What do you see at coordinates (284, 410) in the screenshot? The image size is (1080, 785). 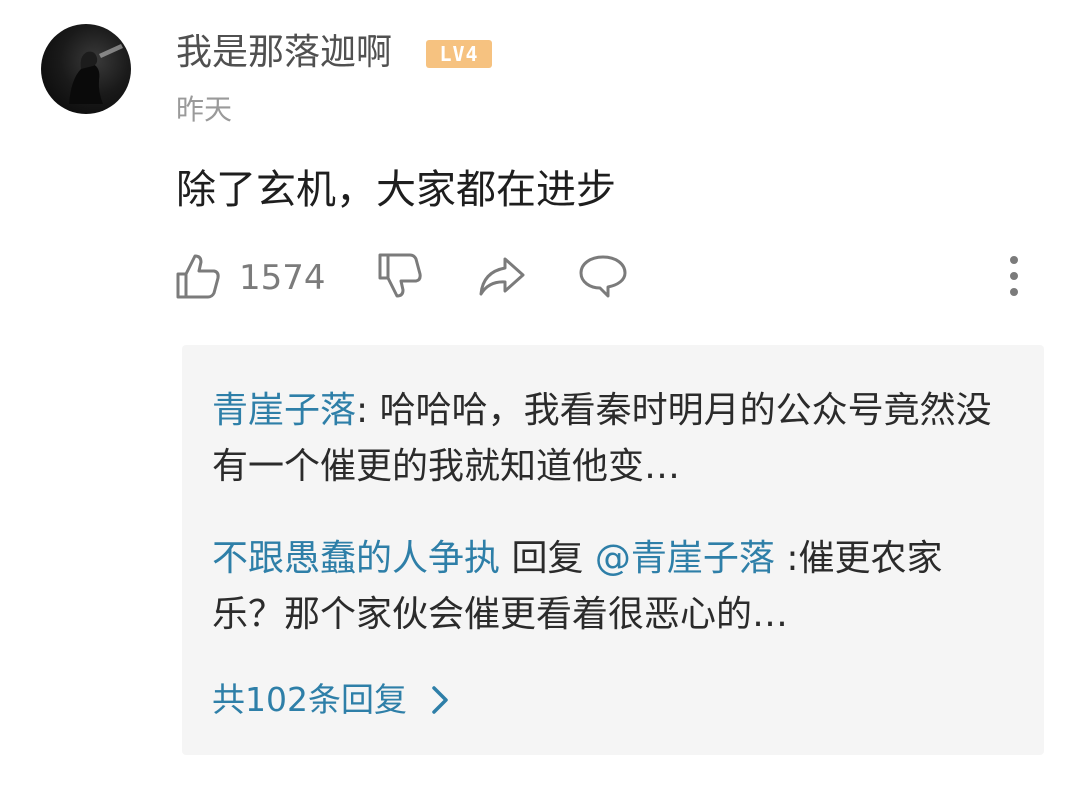 I see `reply-author: 青崖子落` at bounding box center [284, 410].